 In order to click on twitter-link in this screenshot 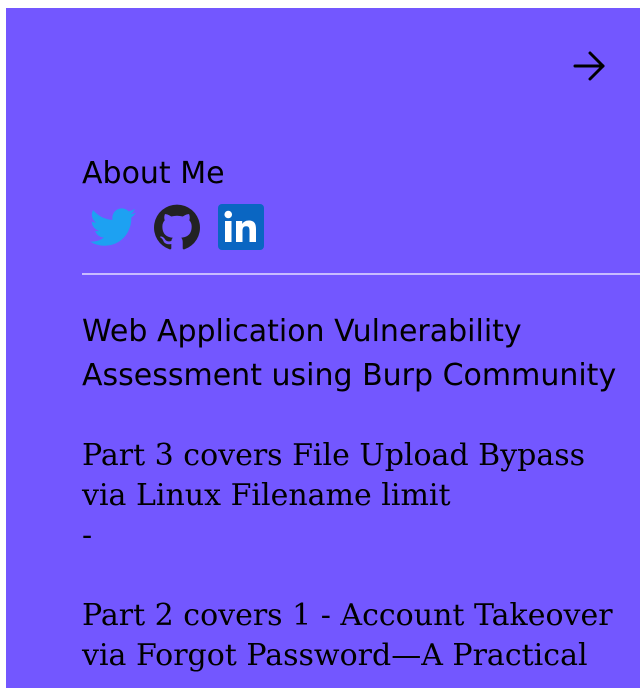, I will do `click(113, 227)`.